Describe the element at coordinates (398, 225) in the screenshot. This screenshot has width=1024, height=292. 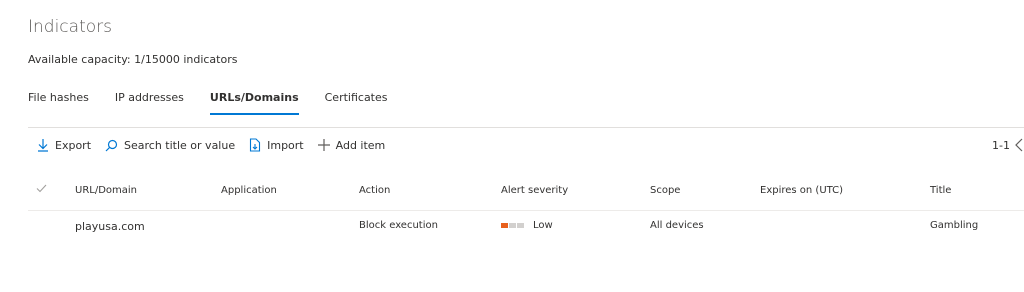
I see `cell-action: Block execution` at that location.